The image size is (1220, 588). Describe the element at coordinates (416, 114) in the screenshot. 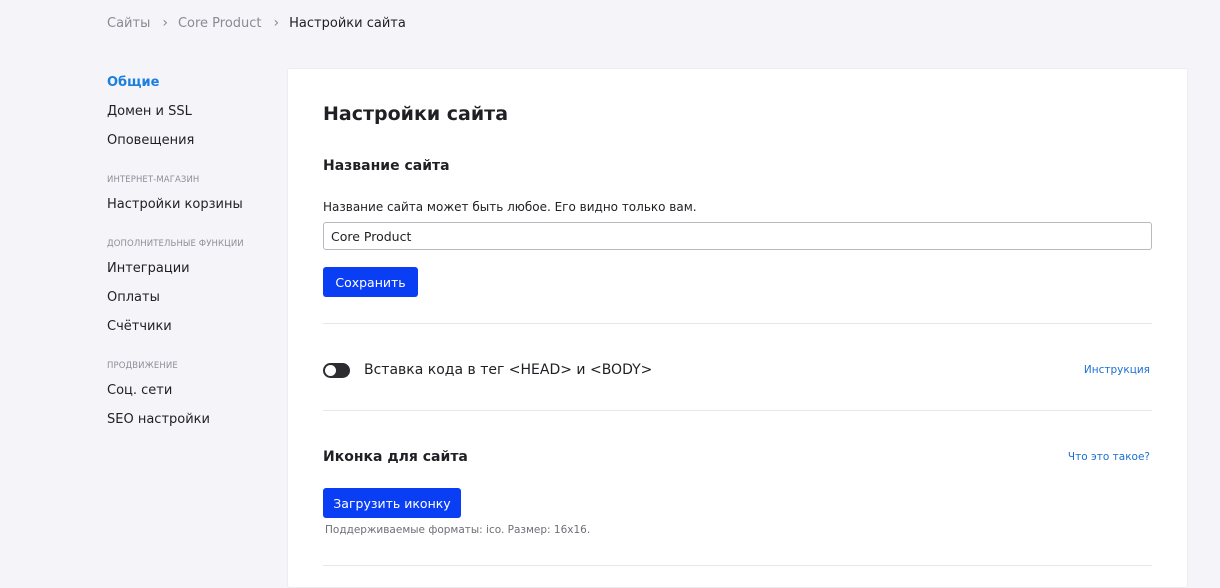

I see `page-title: Настройки сайта` at that location.